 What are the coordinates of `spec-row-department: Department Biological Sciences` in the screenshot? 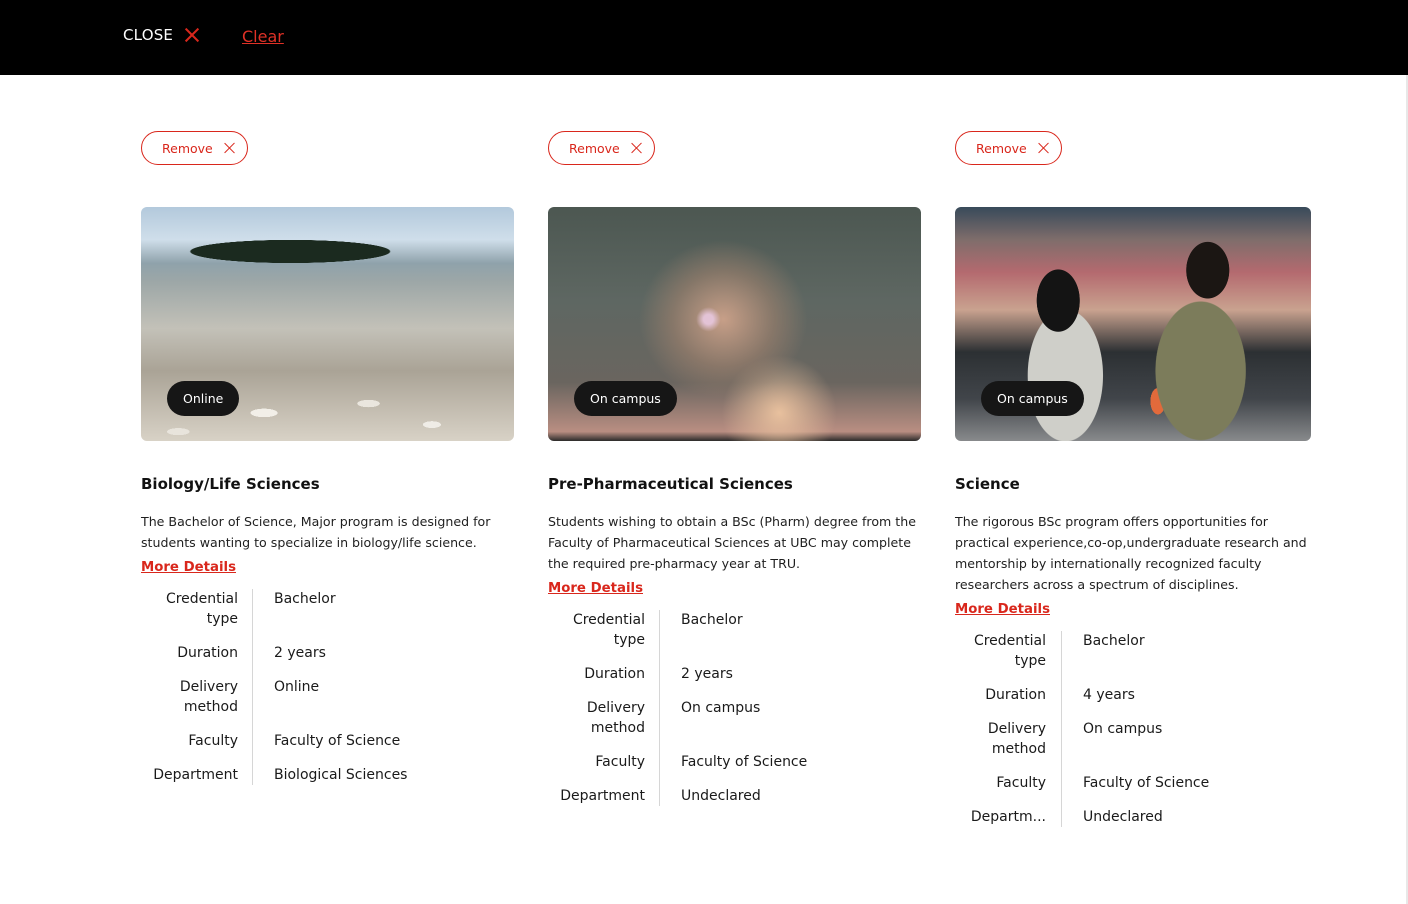 It's located at (327, 775).